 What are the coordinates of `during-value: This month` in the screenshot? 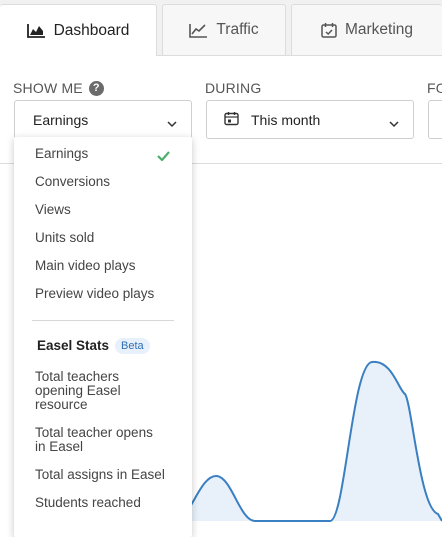 It's located at (286, 119).